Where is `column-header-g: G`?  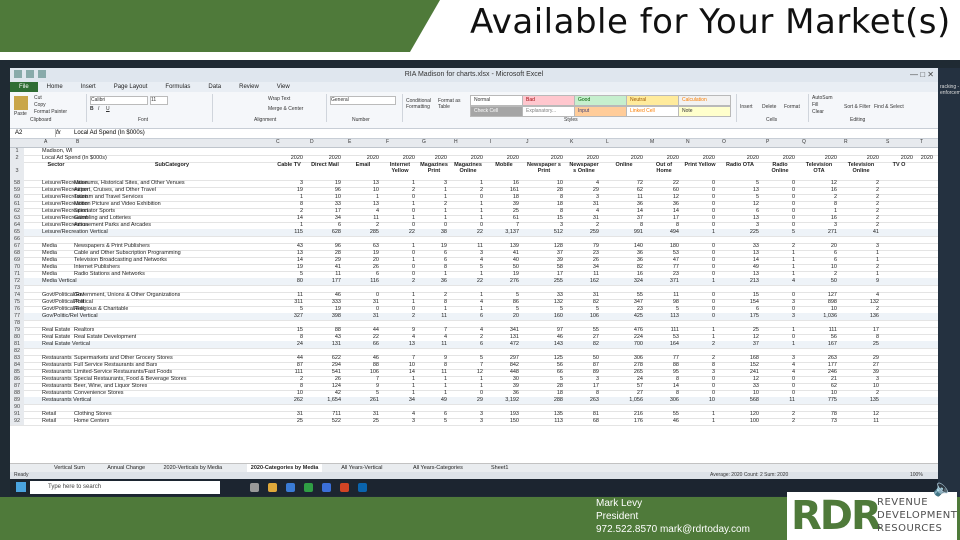 column-header-g: G is located at coordinates (424, 142).